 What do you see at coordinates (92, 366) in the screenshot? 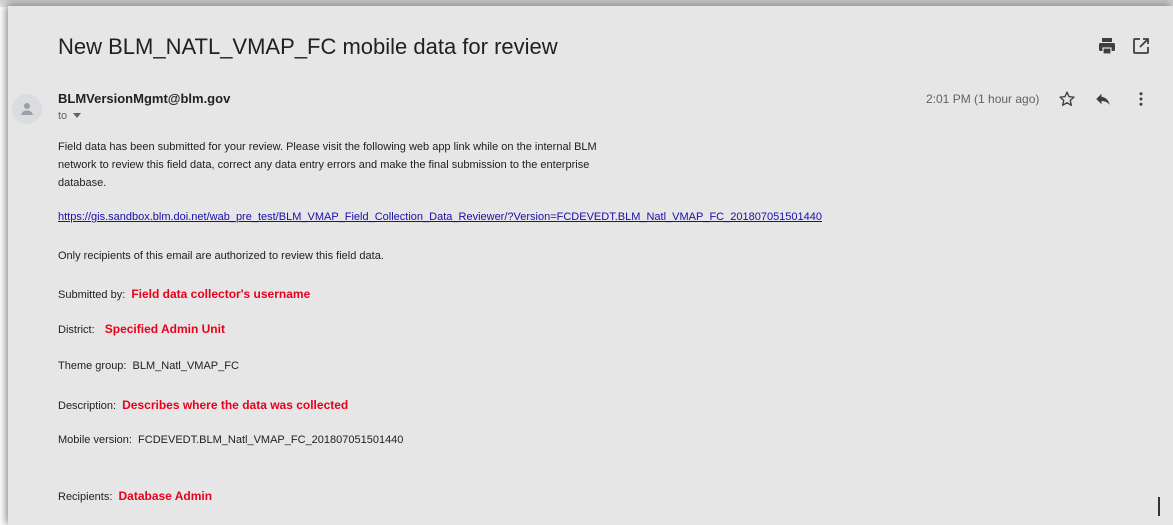
I see `theme-group-label: Theme group:` at bounding box center [92, 366].